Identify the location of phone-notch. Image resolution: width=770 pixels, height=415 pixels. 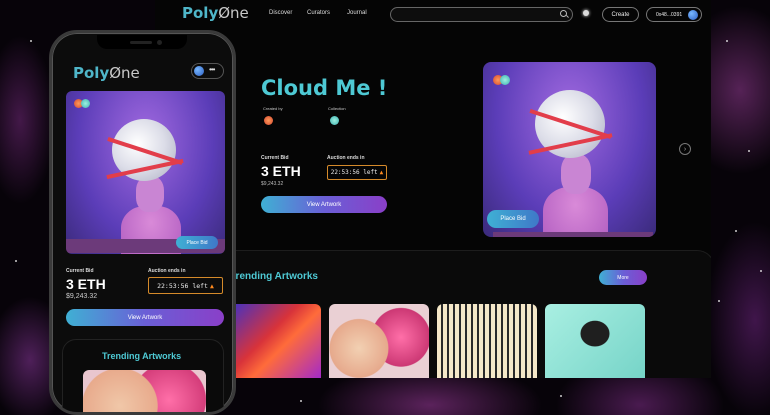
(142, 42).